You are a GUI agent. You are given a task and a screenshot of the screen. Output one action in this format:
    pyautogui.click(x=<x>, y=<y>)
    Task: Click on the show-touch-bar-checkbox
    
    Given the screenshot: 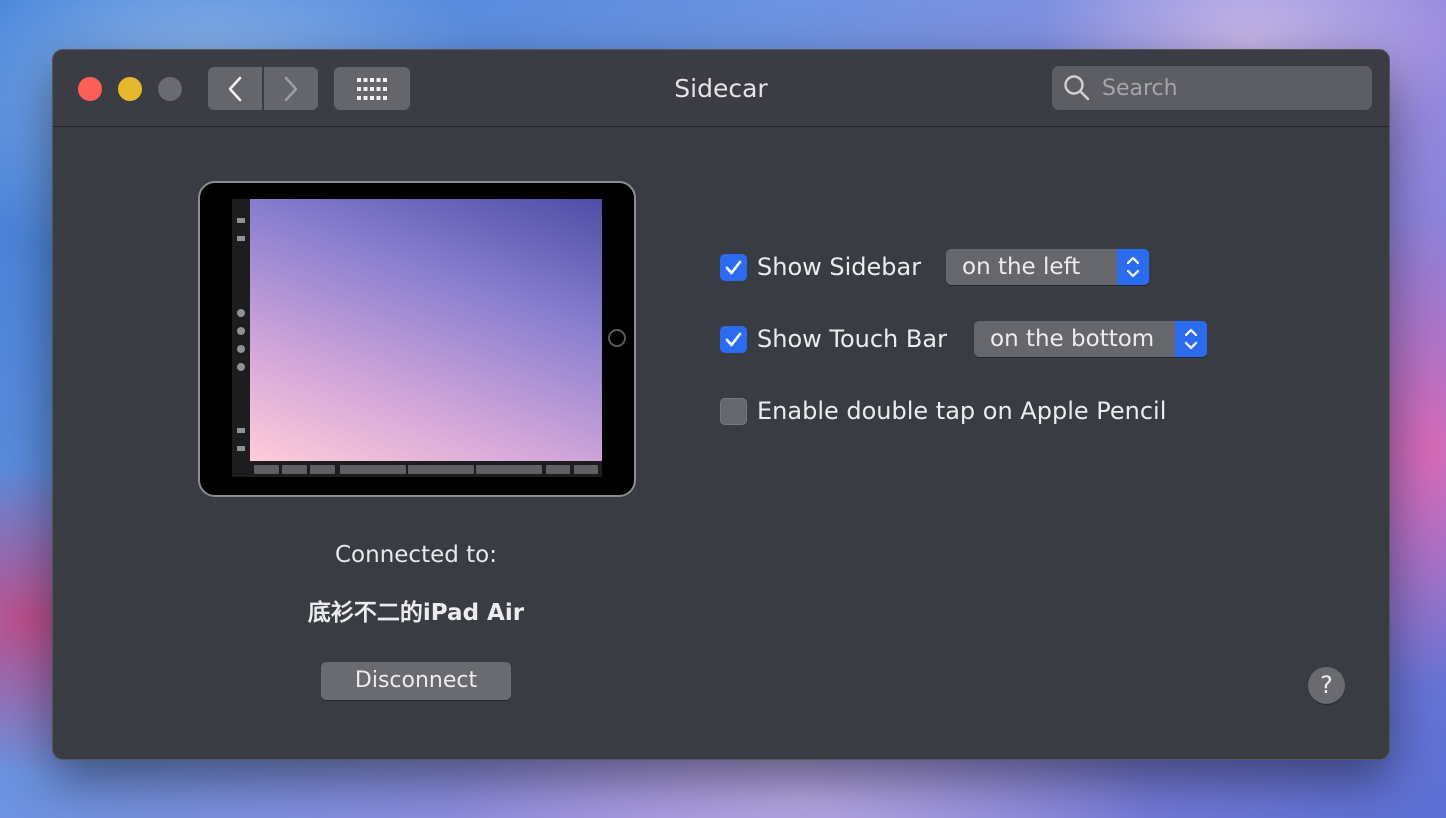 What is the action you would take?
    pyautogui.click(x=733, y=339)
    